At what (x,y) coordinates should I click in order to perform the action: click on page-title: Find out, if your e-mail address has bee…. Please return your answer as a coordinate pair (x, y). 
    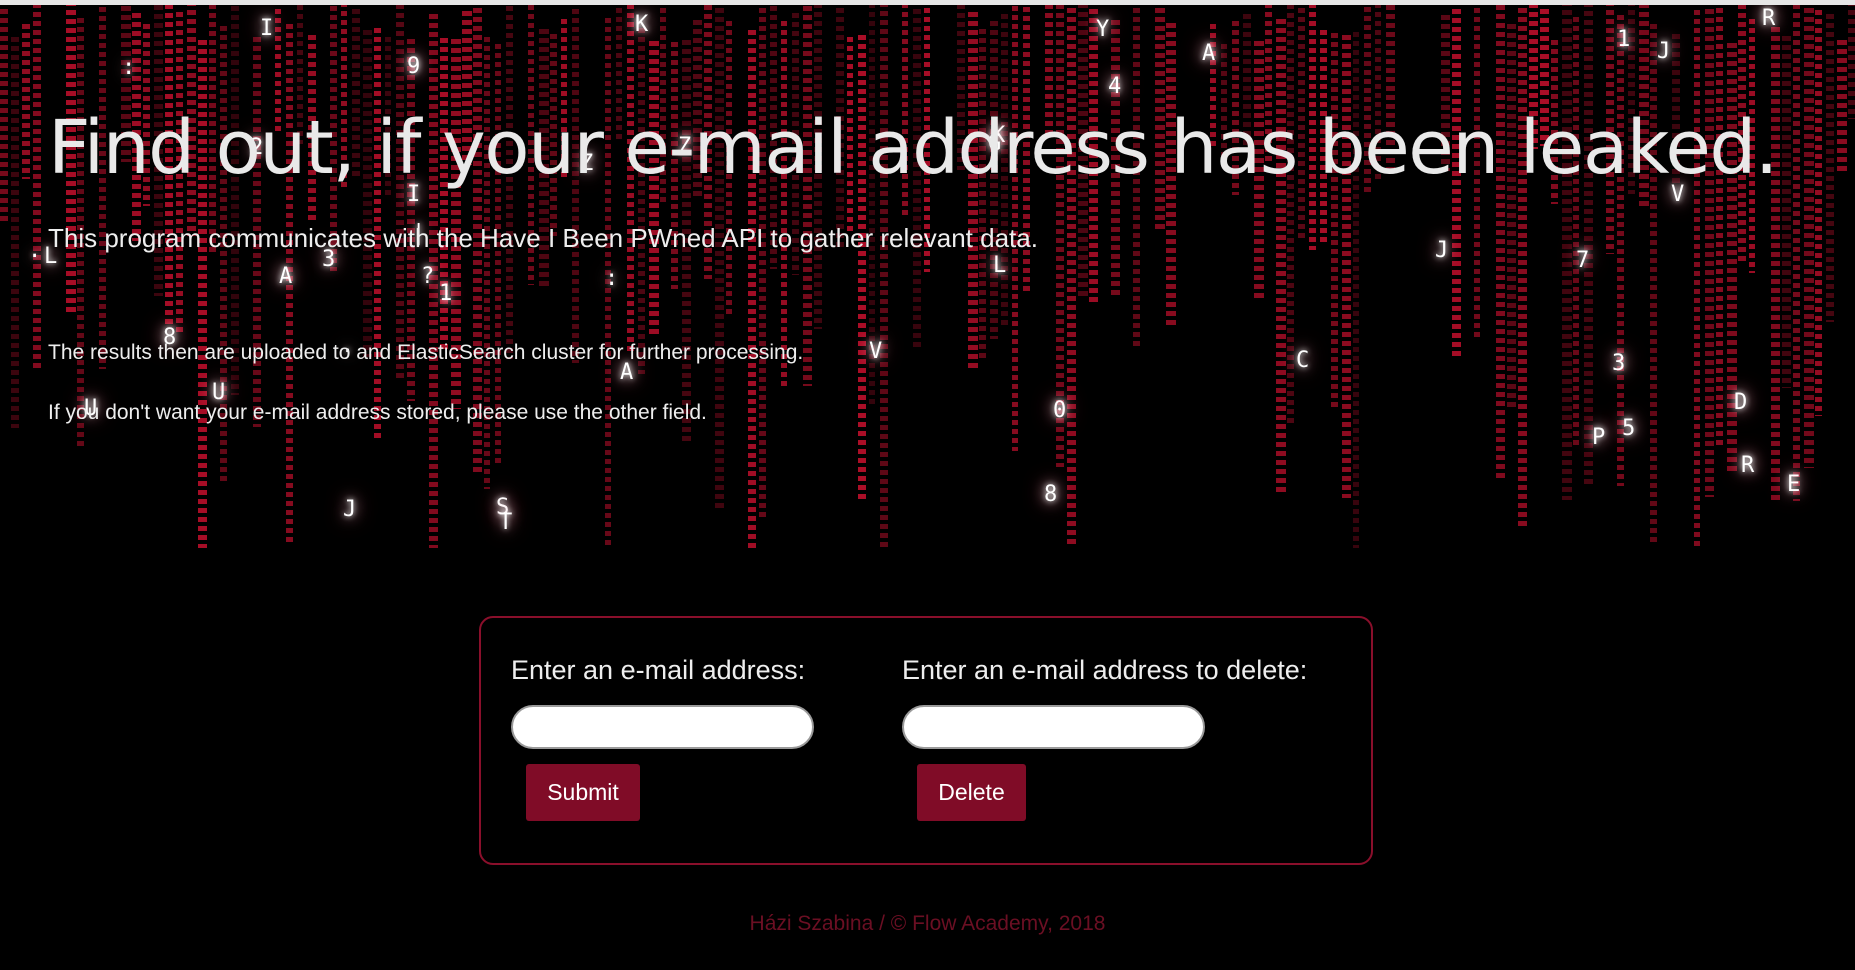
    Looking at the image, I should click on (913, 148).